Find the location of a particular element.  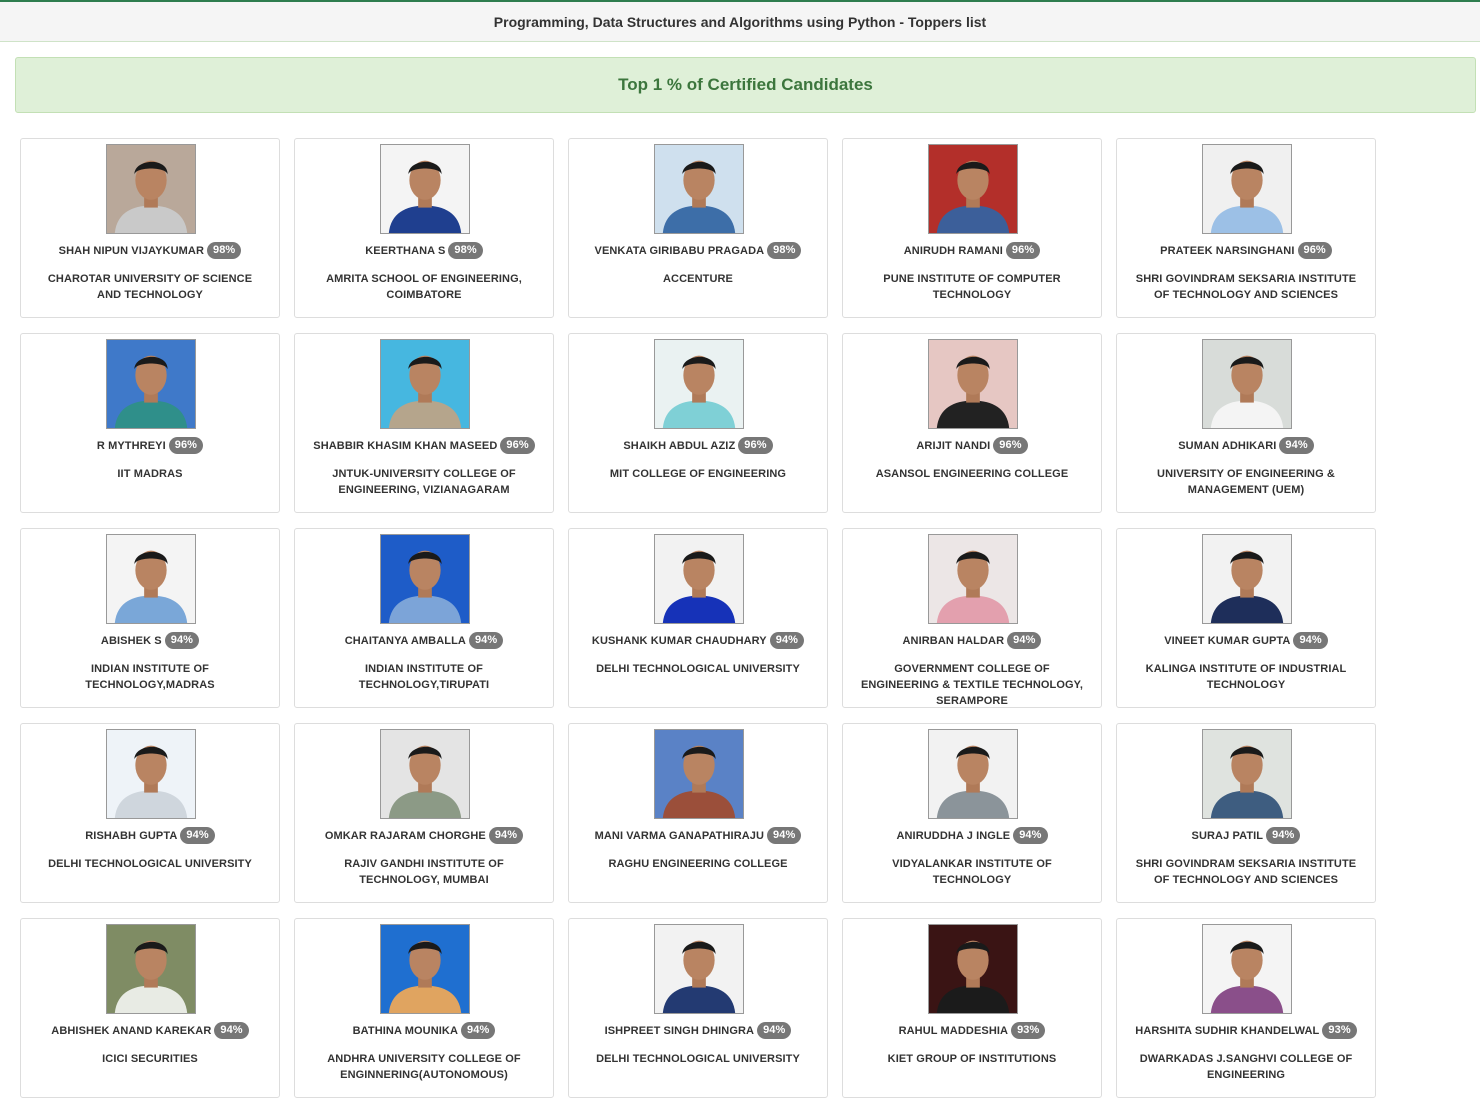

topper-institution: PUNE INSTITUTE OF COMPUTER TECHNOLOGY is located at coordinates (972, 287).